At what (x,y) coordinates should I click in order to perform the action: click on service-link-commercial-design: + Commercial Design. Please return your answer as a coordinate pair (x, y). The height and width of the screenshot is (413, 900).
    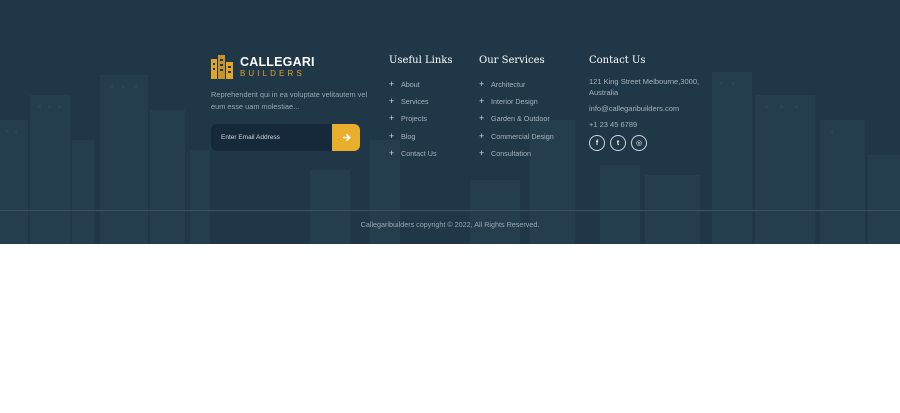
    Looking at the image, I should click on (516, 136).